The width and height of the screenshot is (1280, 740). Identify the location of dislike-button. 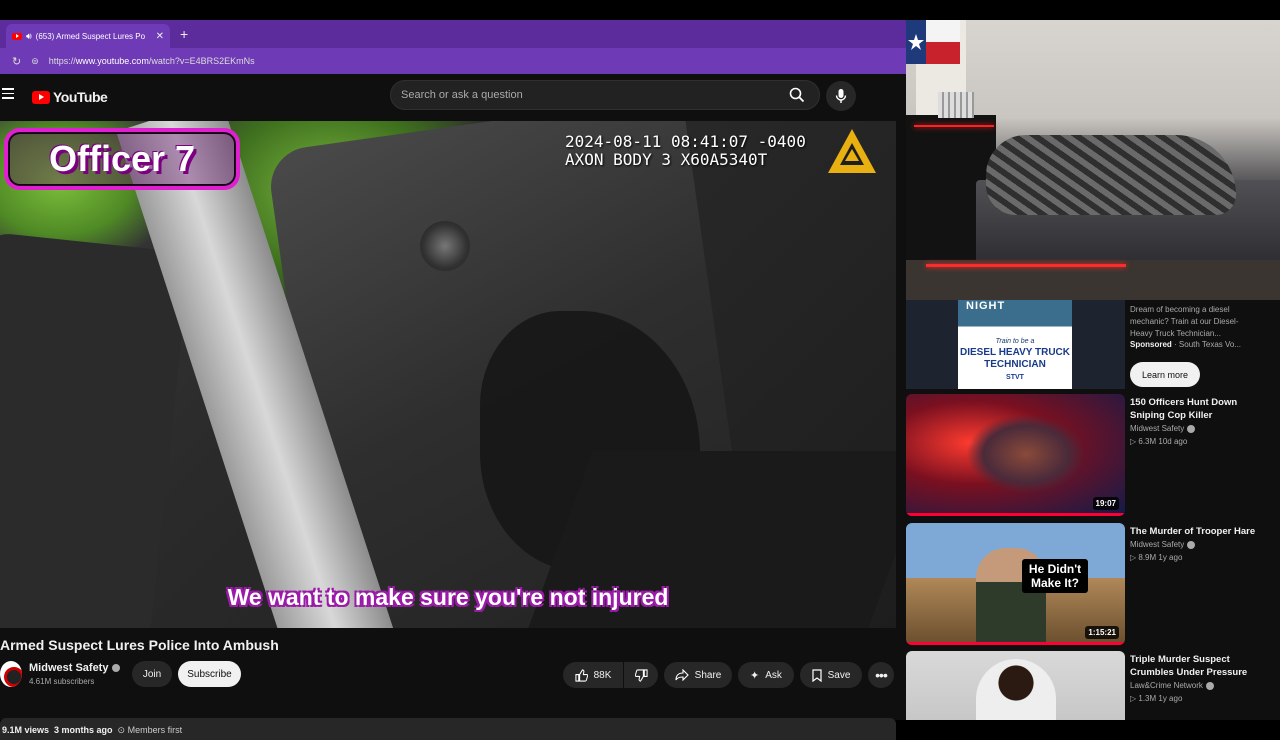
(641, 675).